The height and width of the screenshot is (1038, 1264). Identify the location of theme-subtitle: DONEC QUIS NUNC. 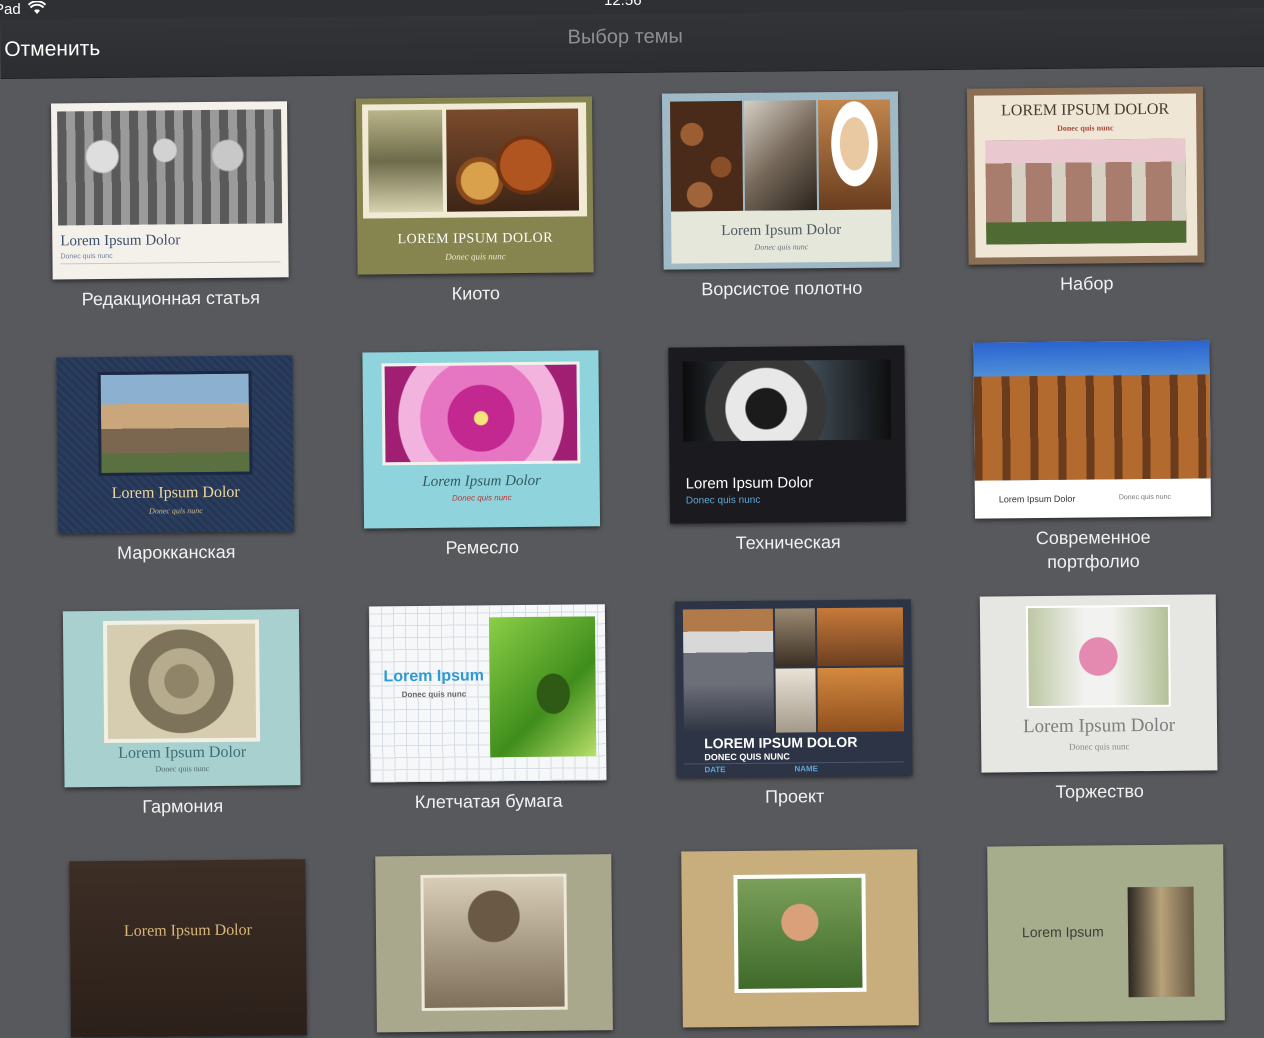
(747, 757).